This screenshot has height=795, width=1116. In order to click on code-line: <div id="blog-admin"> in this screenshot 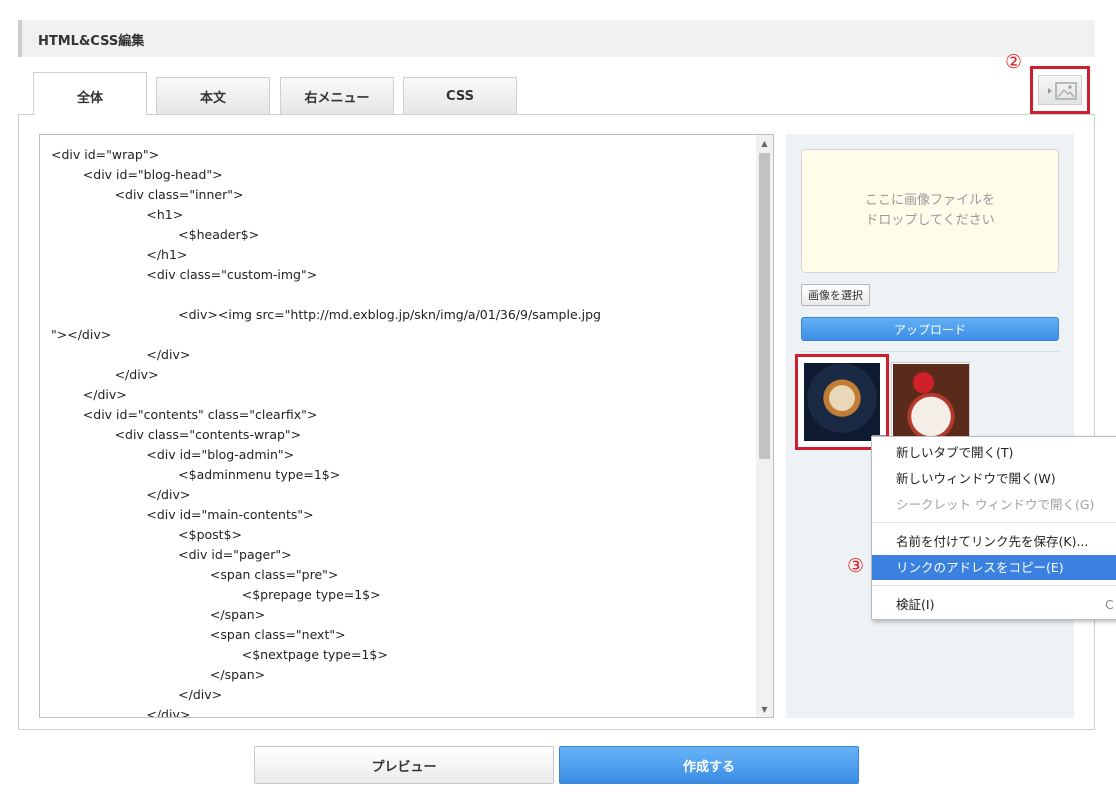, I will do `click(173, 454)`.